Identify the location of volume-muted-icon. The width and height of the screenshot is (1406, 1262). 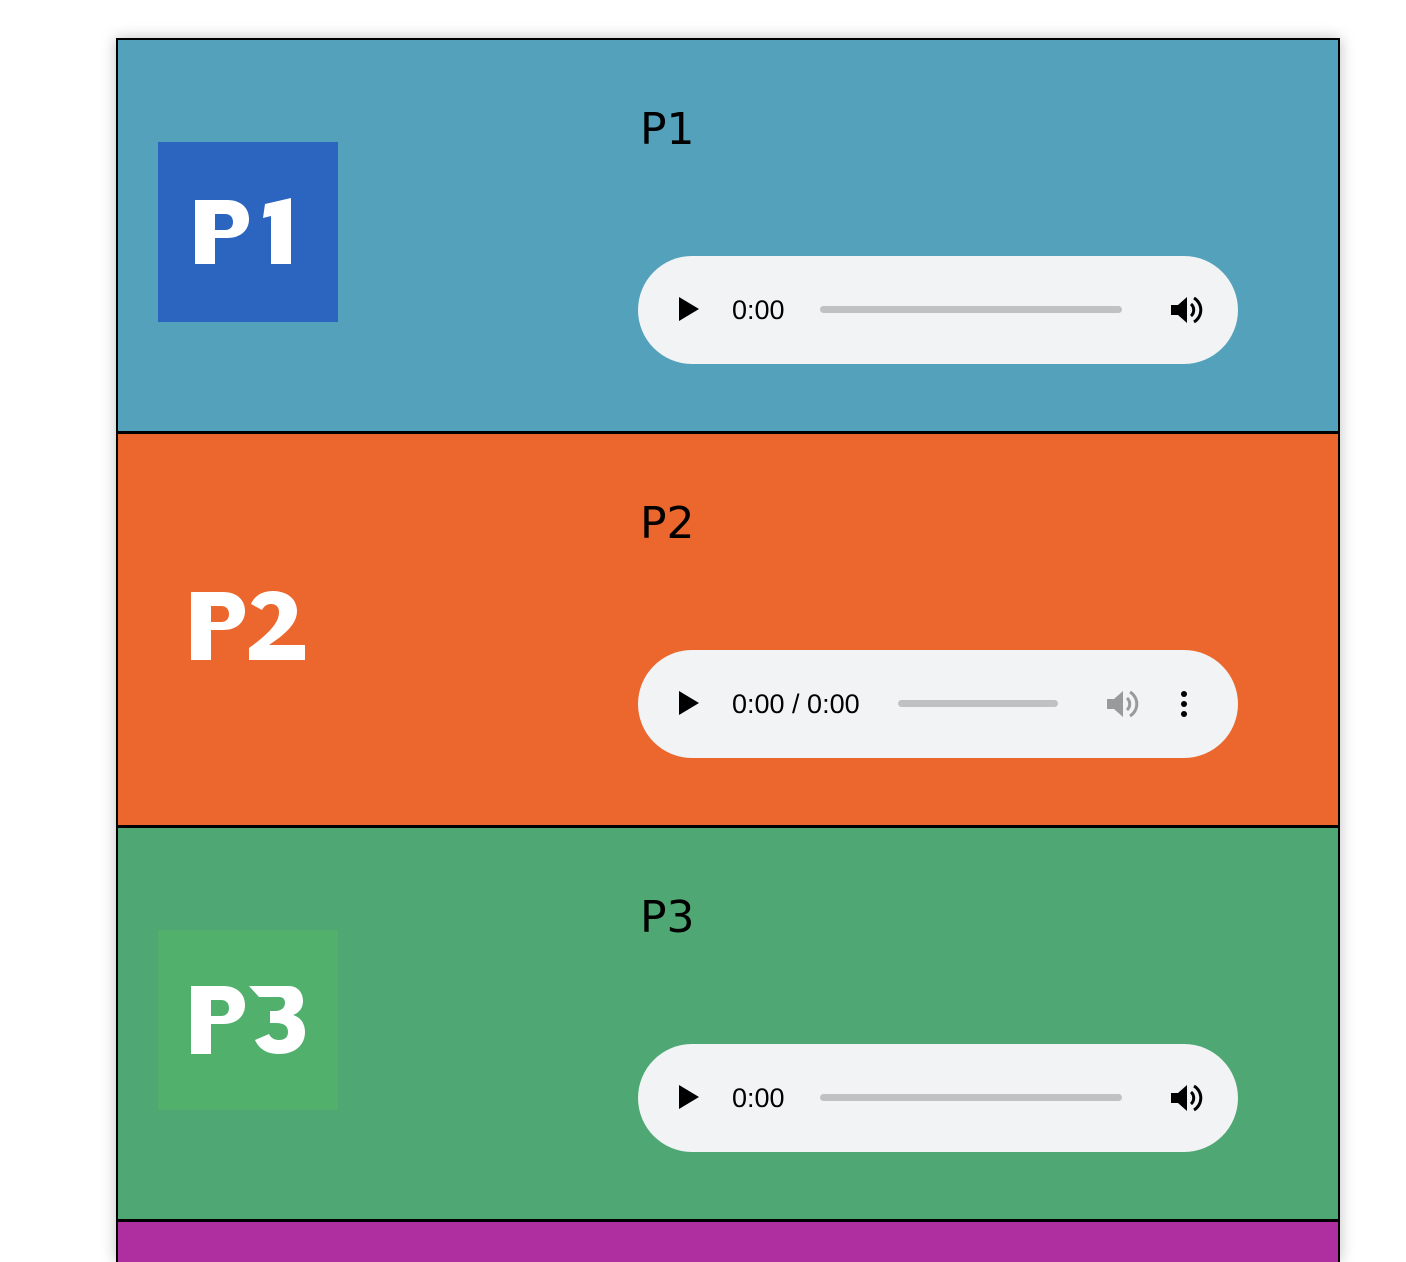
(1123, 704).